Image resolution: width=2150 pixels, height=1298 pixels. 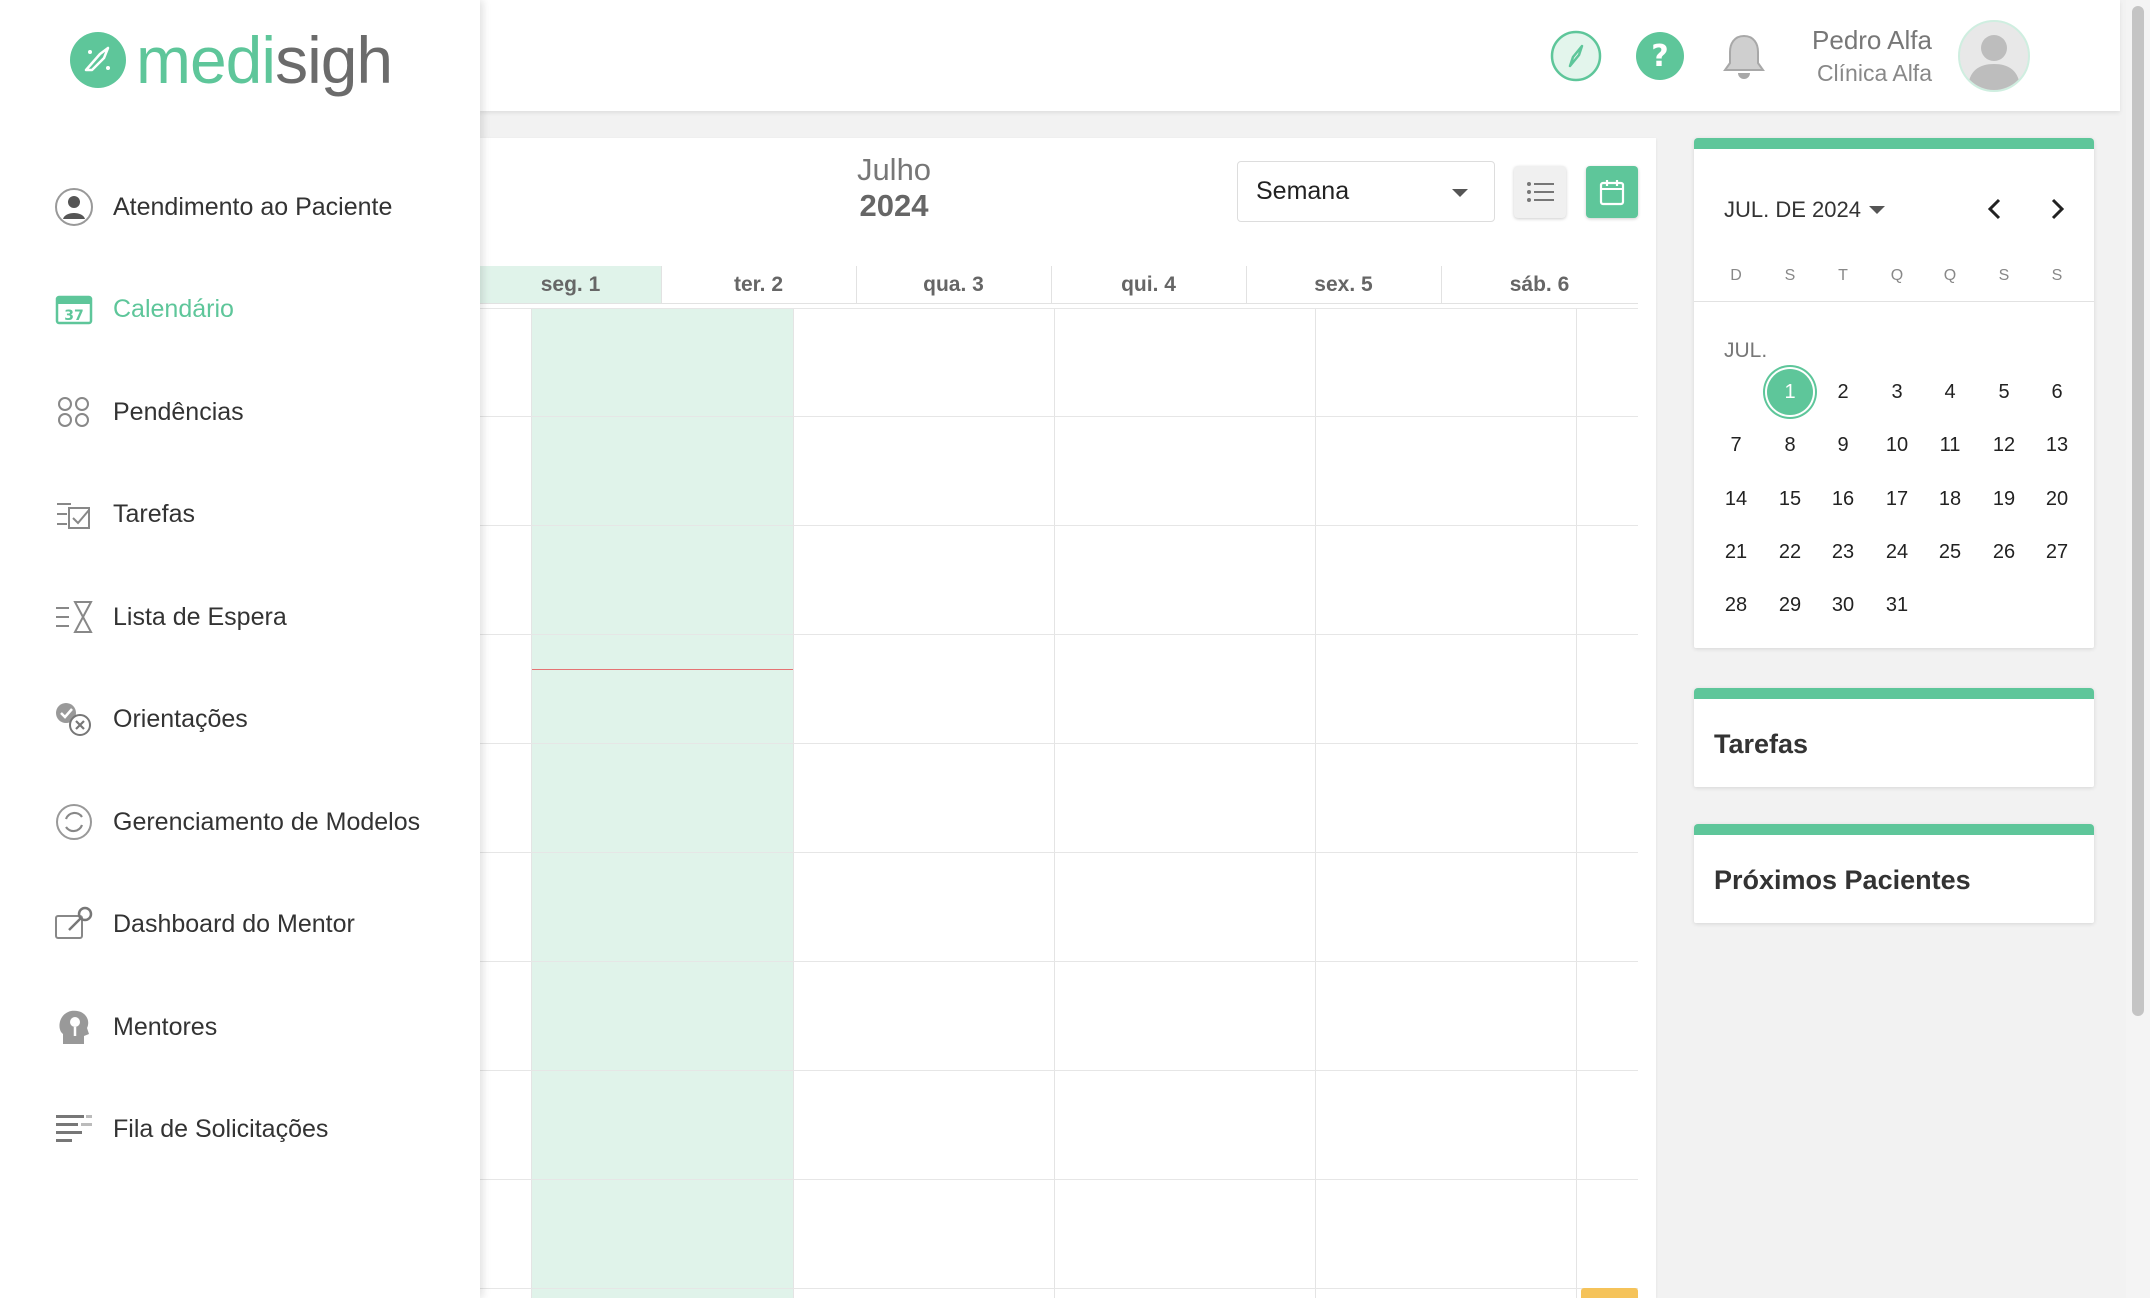 I want to click on scrollbar-thumb, so click(x=2138, y=511).